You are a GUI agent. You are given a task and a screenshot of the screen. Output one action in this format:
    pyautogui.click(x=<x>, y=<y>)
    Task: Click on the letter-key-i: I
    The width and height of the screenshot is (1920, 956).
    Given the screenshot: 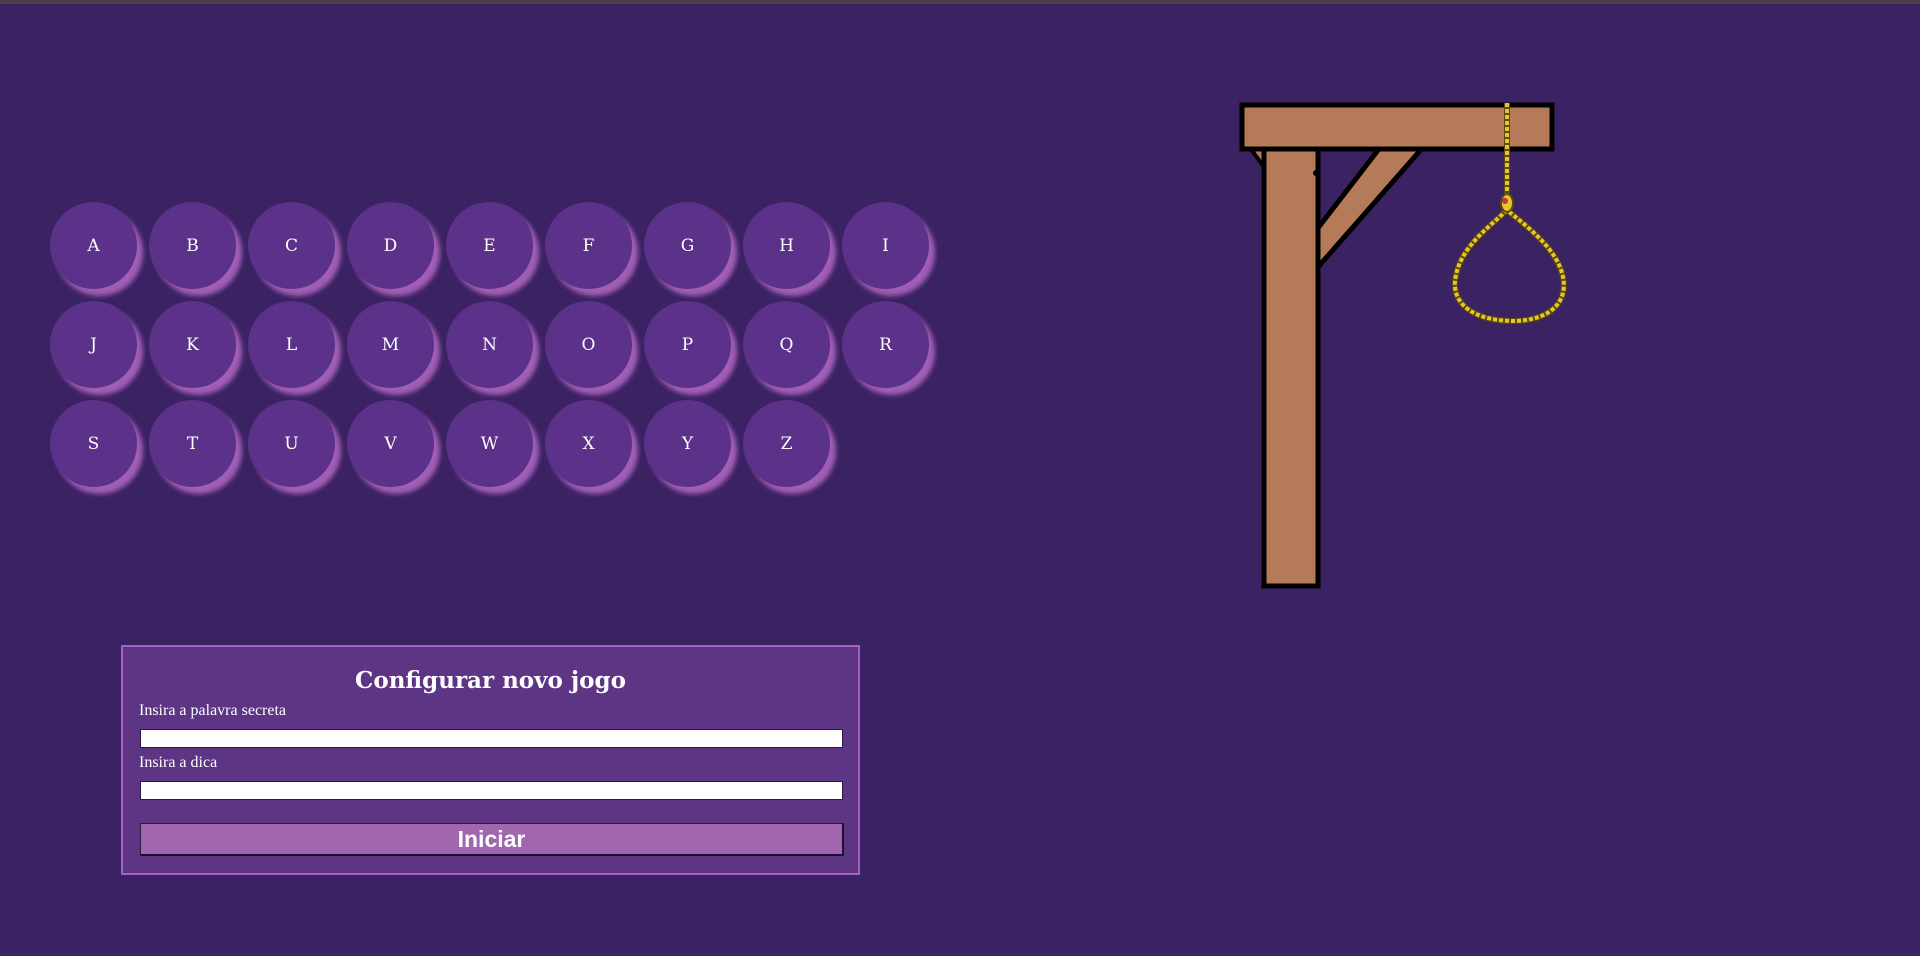 What is the action you would take?
    pyautogui.click(x=885, y=245)
    